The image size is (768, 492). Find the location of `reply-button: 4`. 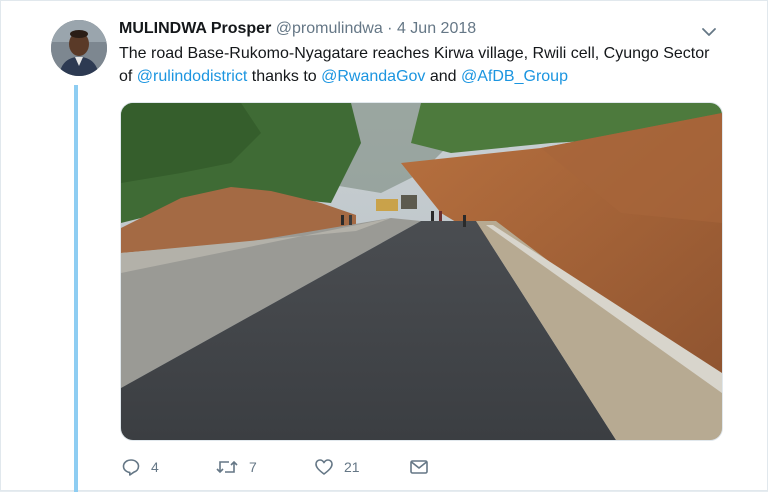

reply-button: 4 is located at coordinates (140, 467).